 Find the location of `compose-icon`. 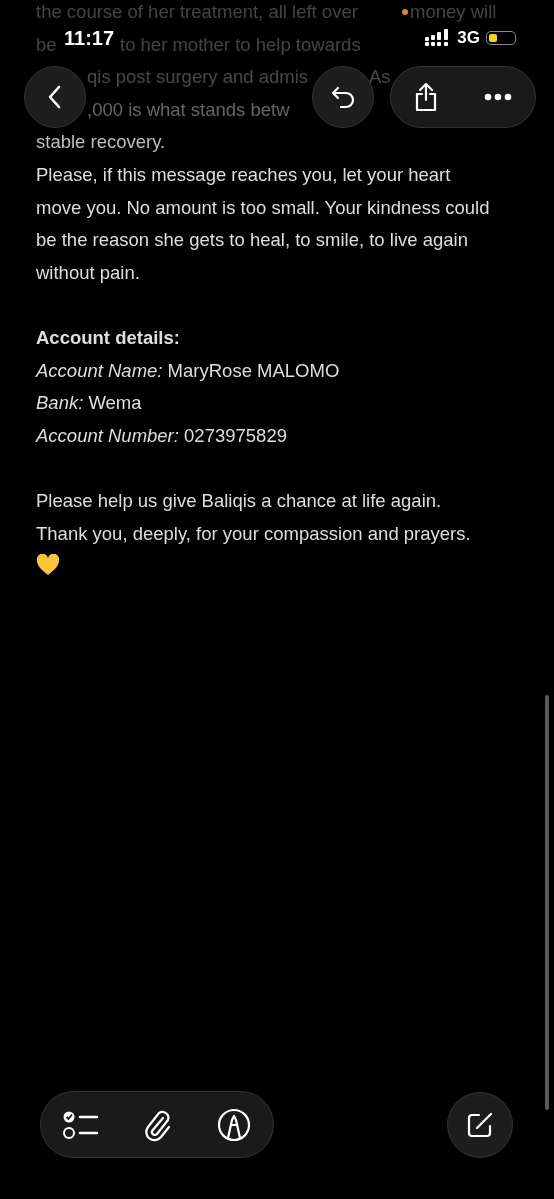

compose-icon is located at coordinates (480, 1125).